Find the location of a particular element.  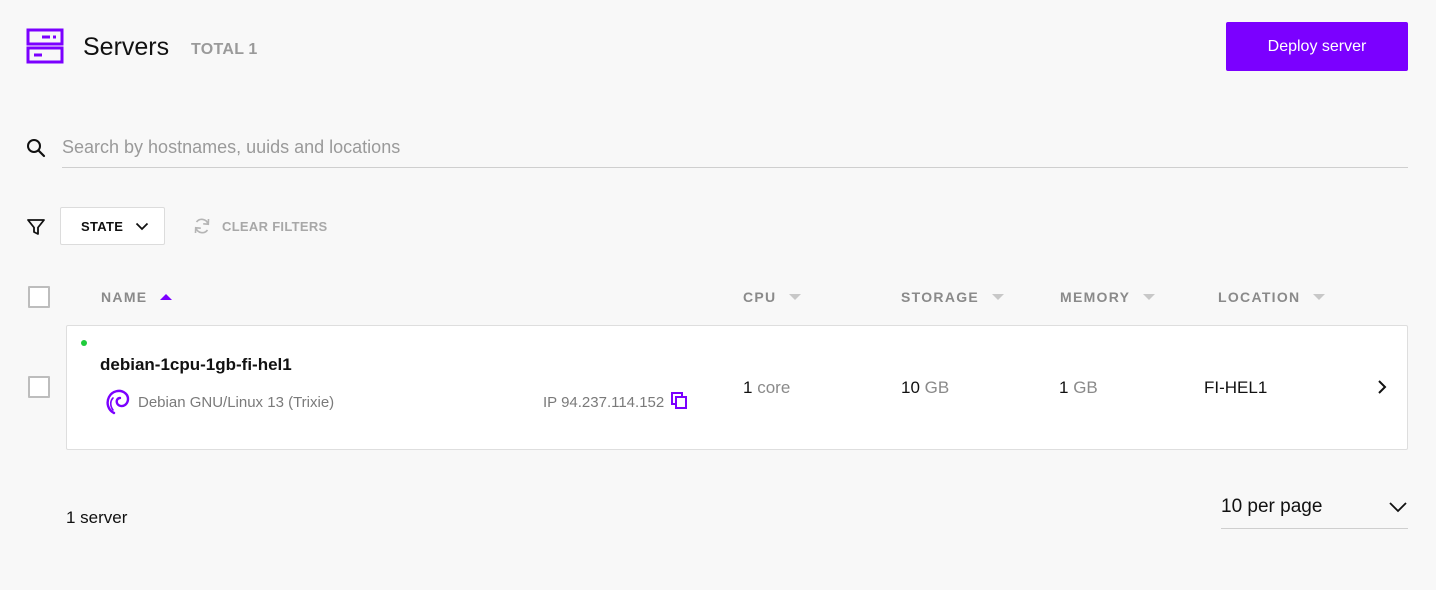

column-header-location-label: LOCATION is located at coordinates (1259, 297).